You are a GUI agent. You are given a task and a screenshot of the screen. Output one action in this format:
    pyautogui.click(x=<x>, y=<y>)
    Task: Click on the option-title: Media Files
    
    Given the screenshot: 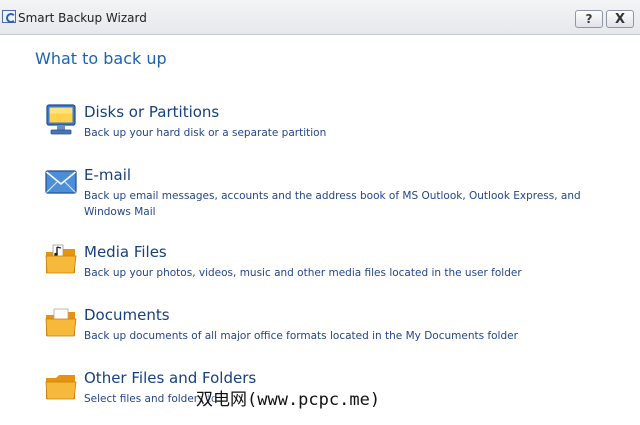 What is the action you would take?
    pyautogui.click(x=125, y=252)
    